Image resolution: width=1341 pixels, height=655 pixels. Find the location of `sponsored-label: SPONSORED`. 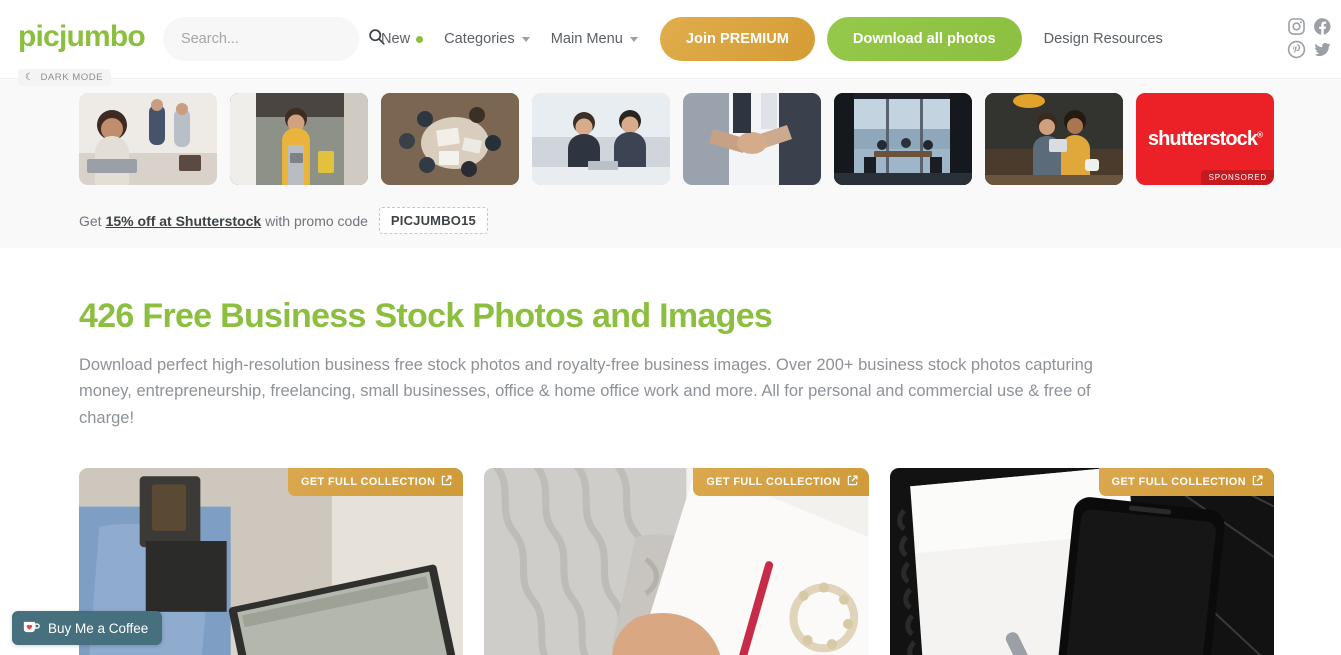

sponsored-label: SPONSORED is located at coordinates (1237, 177).